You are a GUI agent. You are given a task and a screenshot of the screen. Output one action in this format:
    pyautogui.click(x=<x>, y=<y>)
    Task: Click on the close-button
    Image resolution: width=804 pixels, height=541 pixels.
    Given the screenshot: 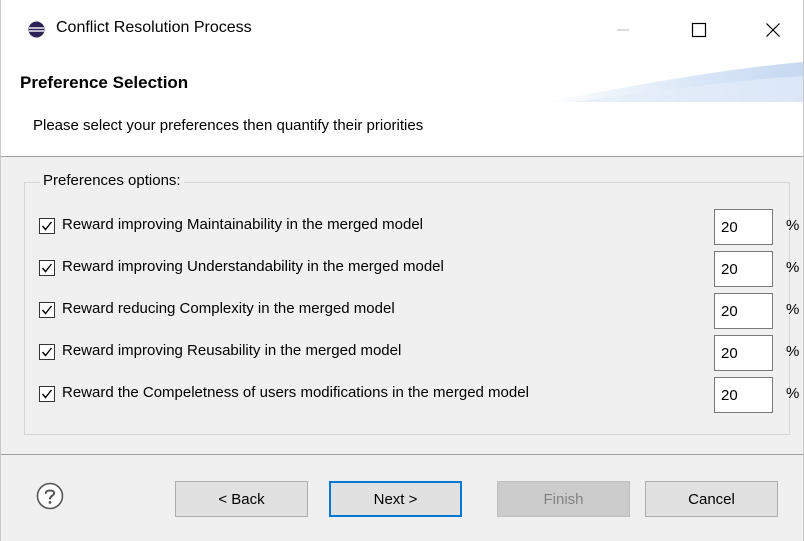 What is the action you would take?
    pyautogui.click(x=773, y=30)
    